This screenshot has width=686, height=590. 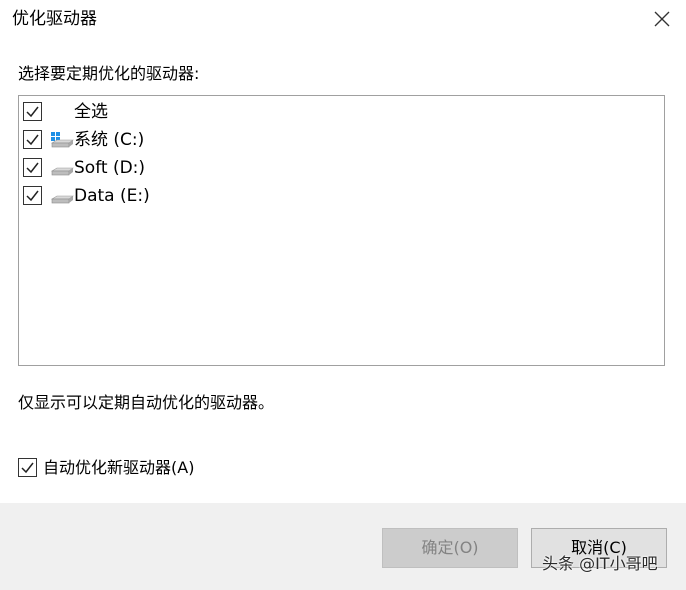 I want to click on dialog-title: 优化驱动器, so click(x=54, y=19).